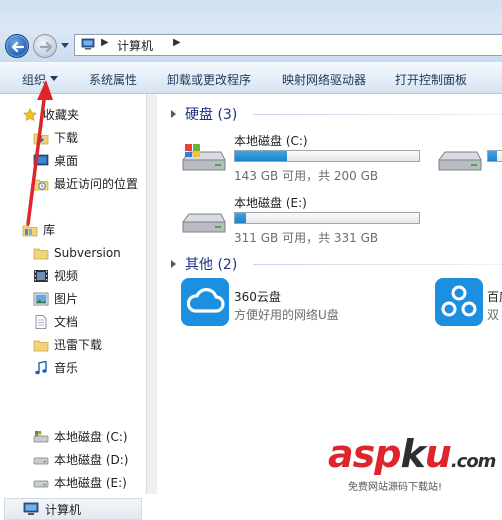 This screenshot has width=502, height=520. I want to click on video-icon, so click(41, 276).